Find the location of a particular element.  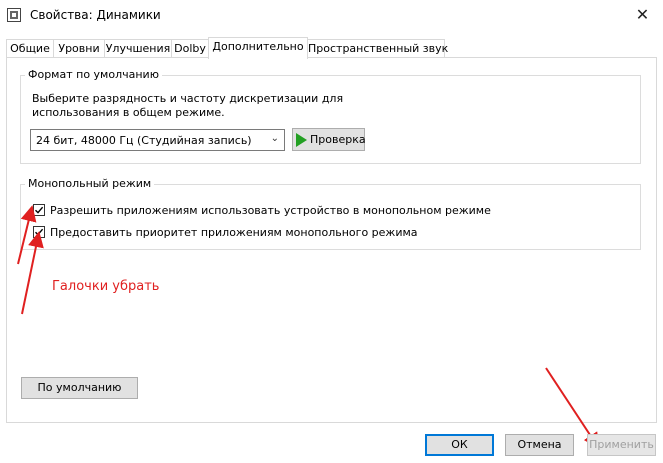

tab-advanced: Дополнительно is located at coordinates (258, 48).